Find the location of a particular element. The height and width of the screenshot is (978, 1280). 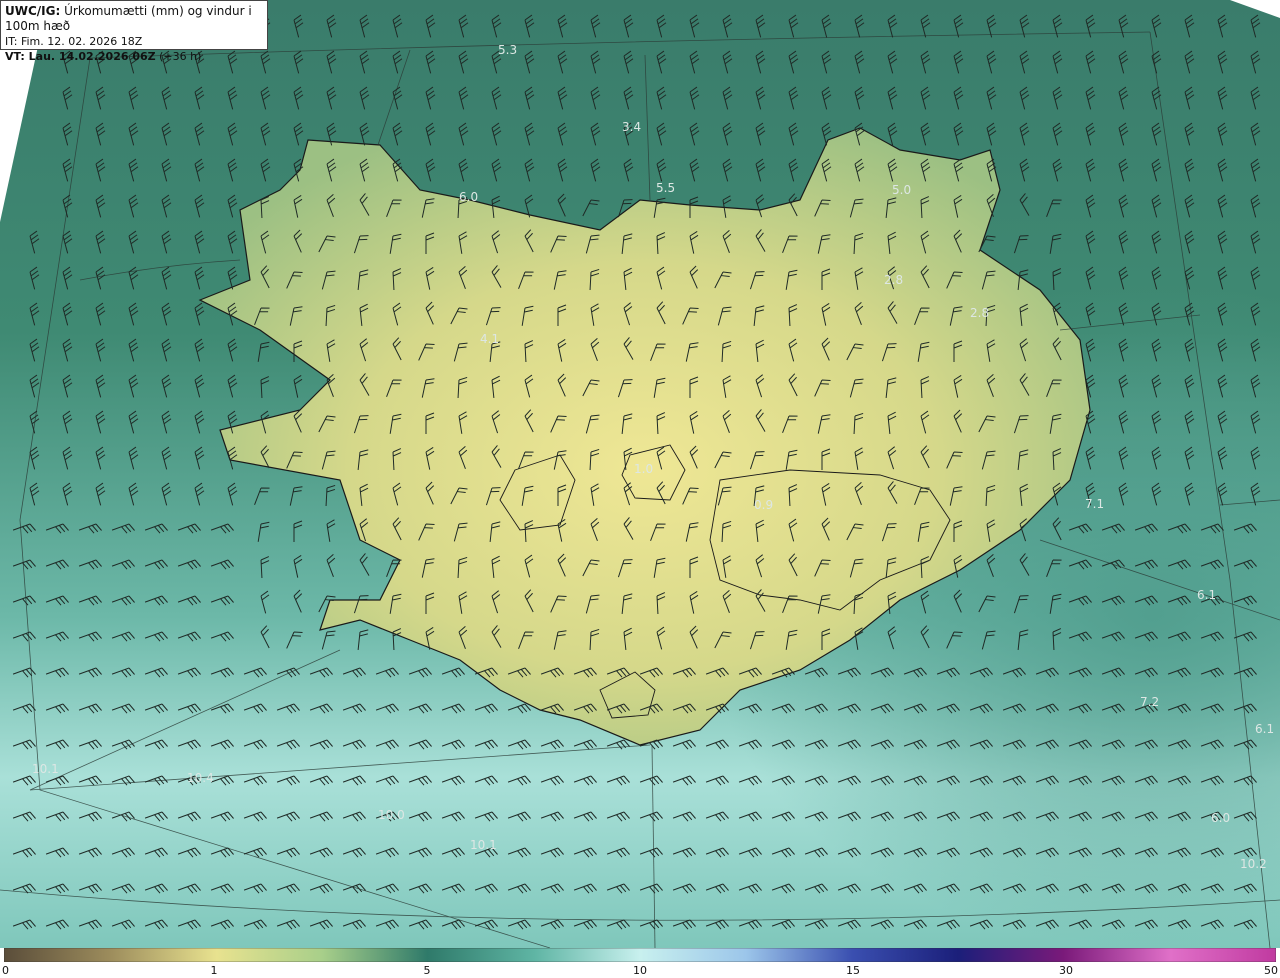

value-label: 10.0 is located at coordinates (391, 815).